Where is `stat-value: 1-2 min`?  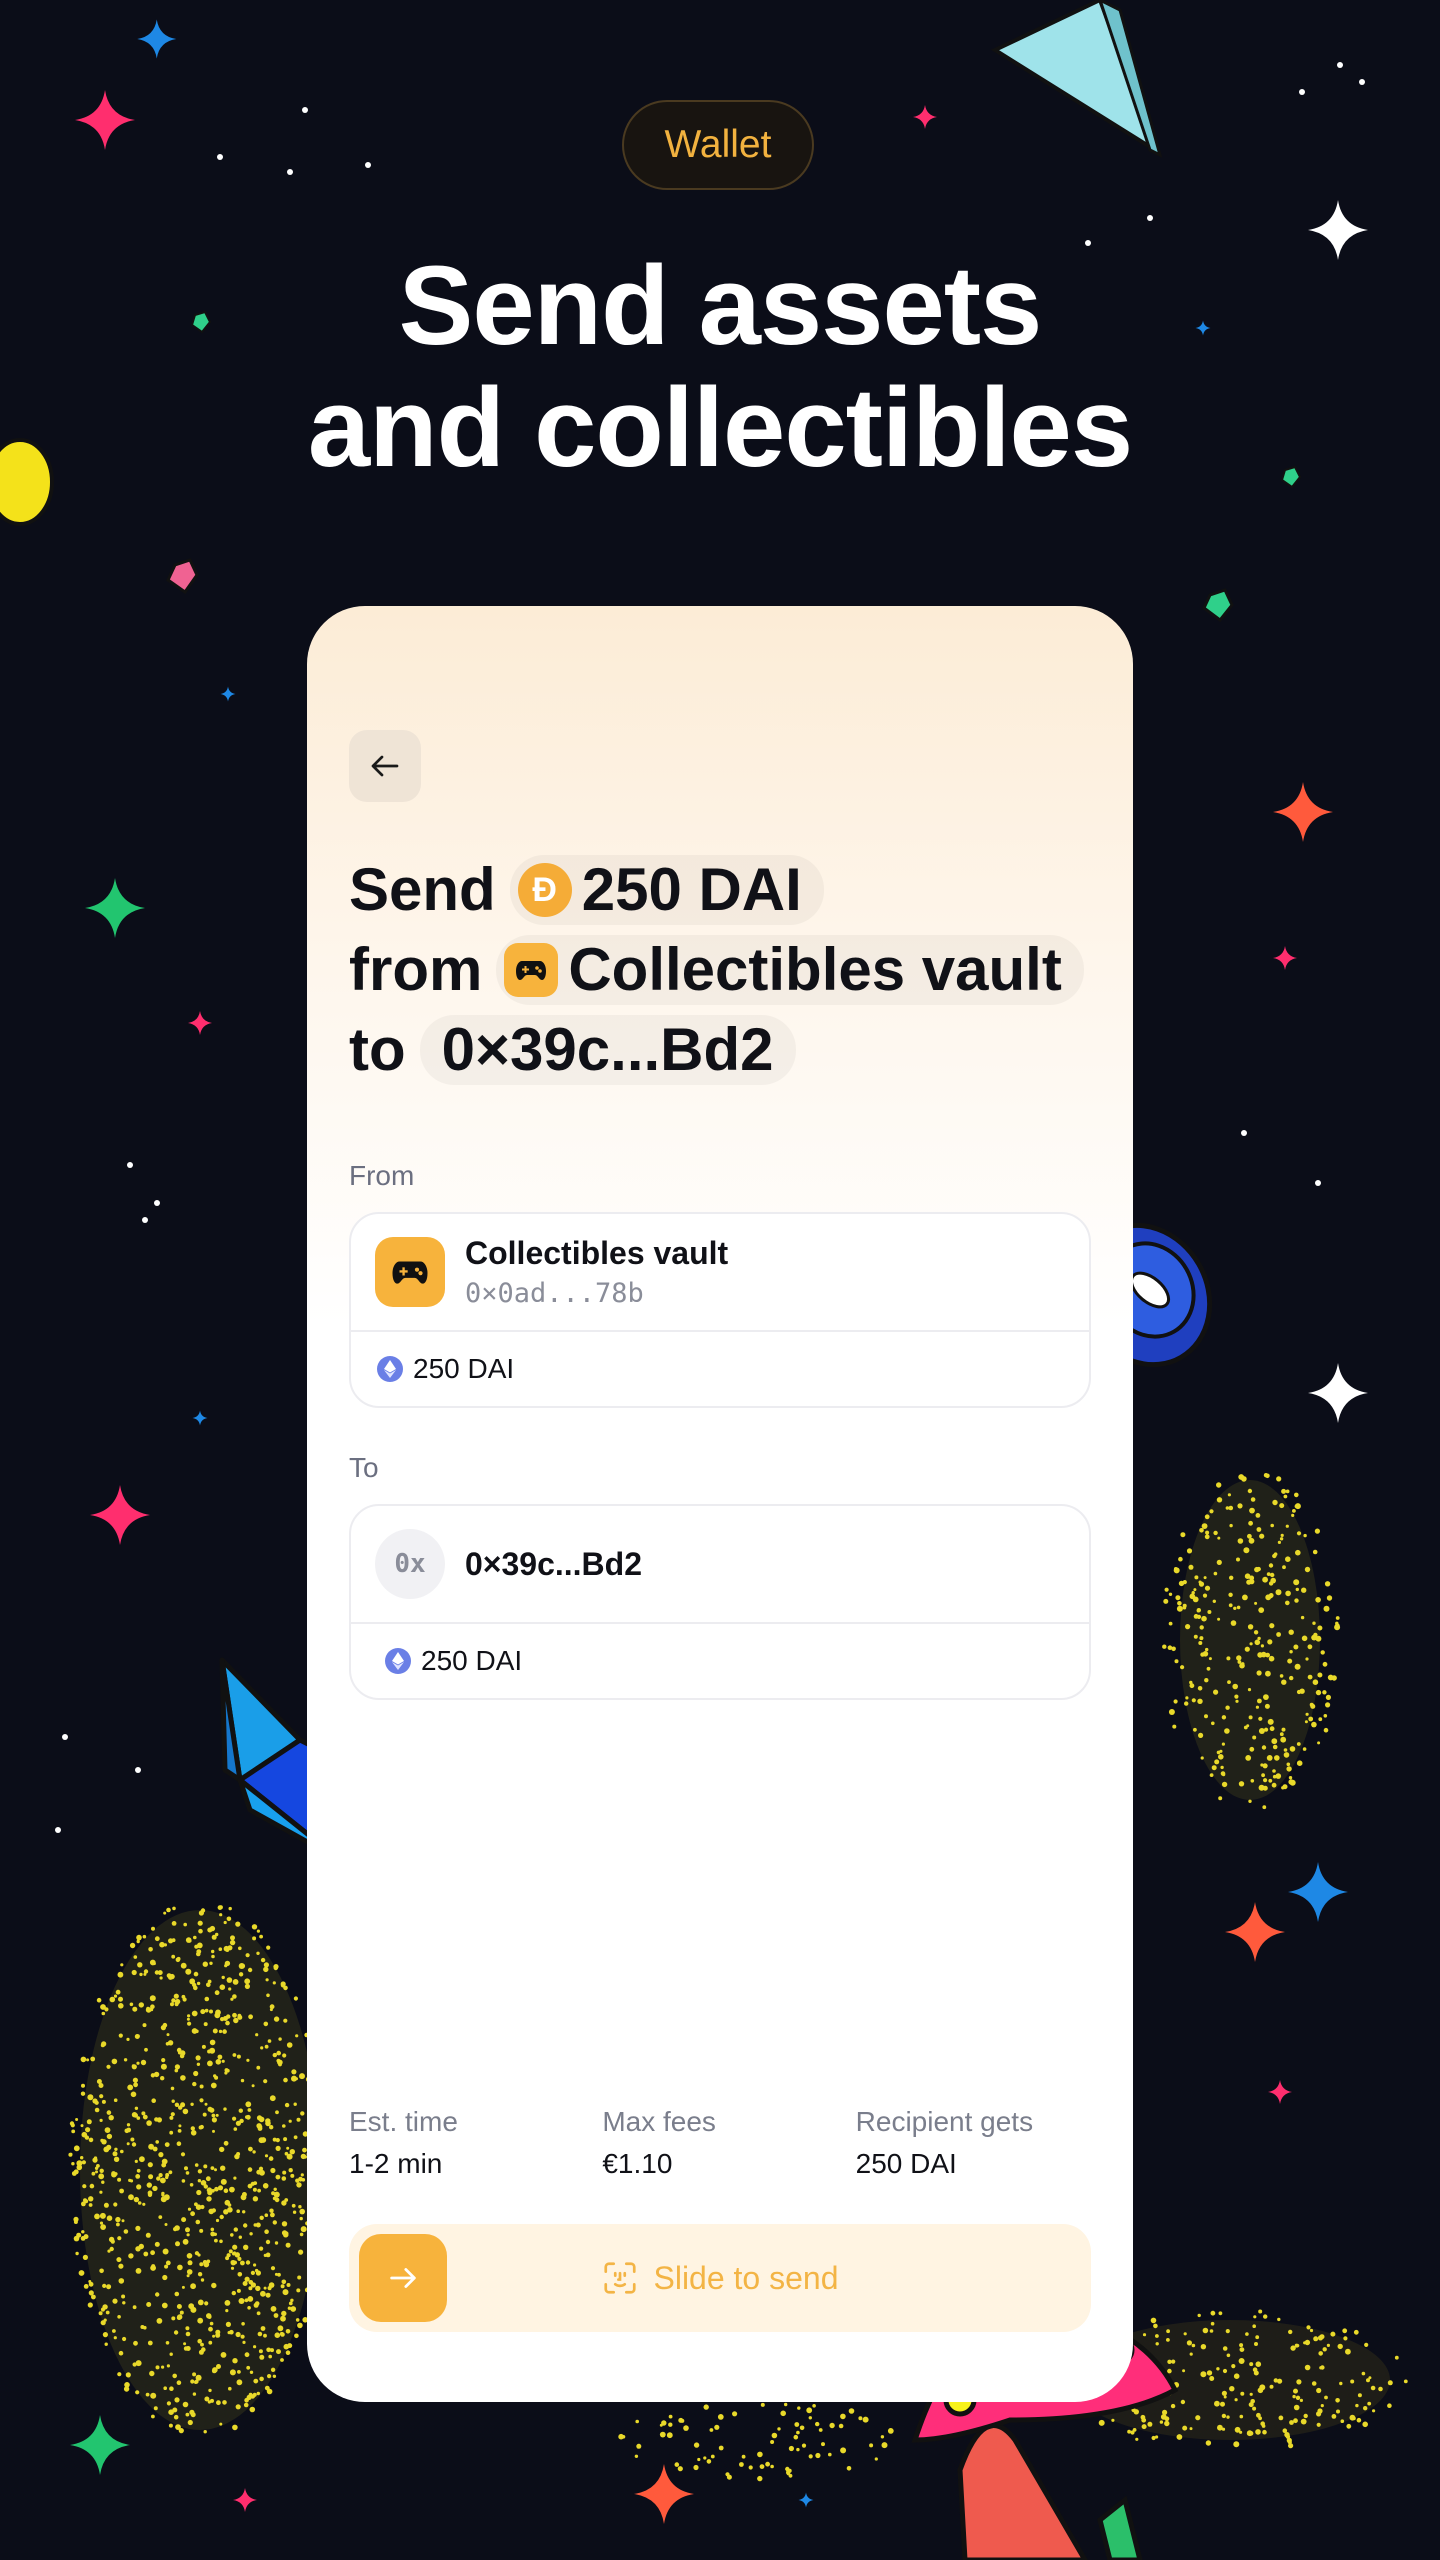
stat-value: 1-2 min is located at coordinates (396, 2163).